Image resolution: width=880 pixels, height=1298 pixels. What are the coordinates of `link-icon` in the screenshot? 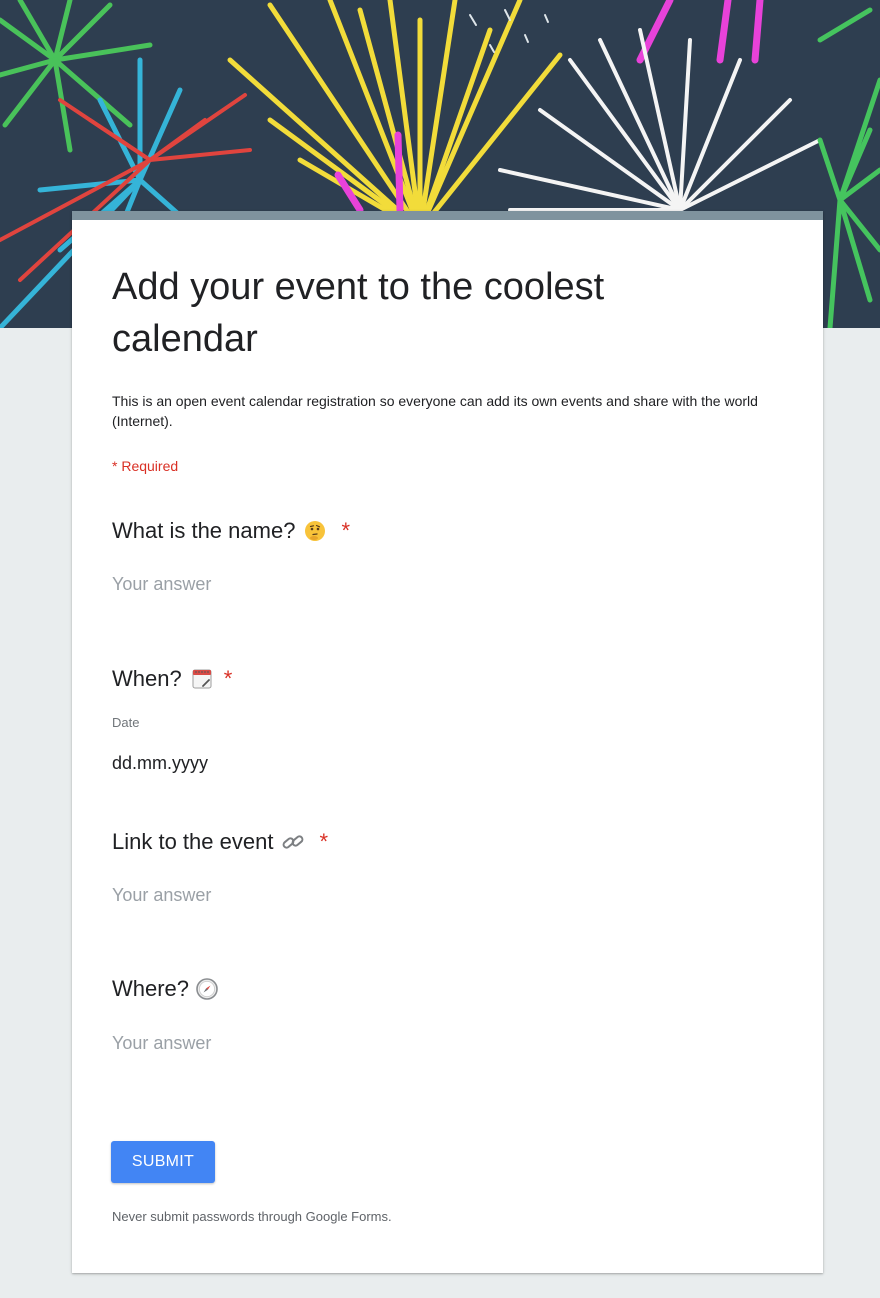 It's located at (293, 842).